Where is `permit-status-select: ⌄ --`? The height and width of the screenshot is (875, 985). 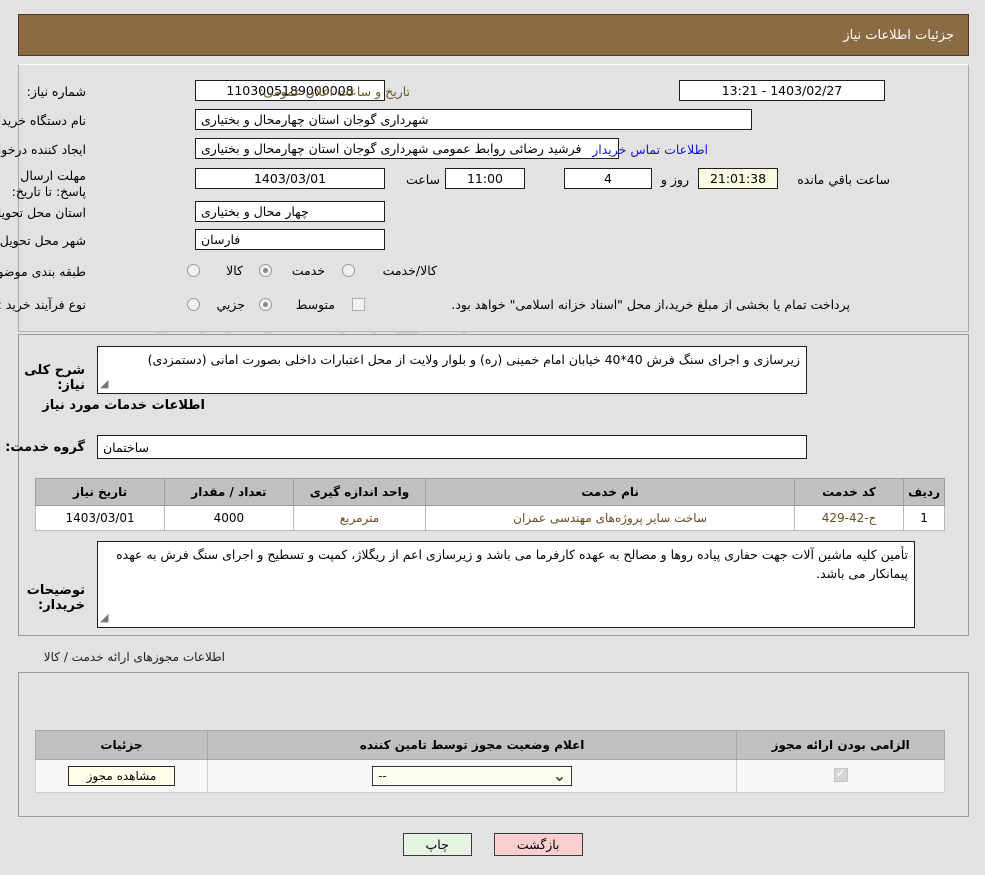
permit-status-select: ⌄ -- is located at coordinates (472, 776).